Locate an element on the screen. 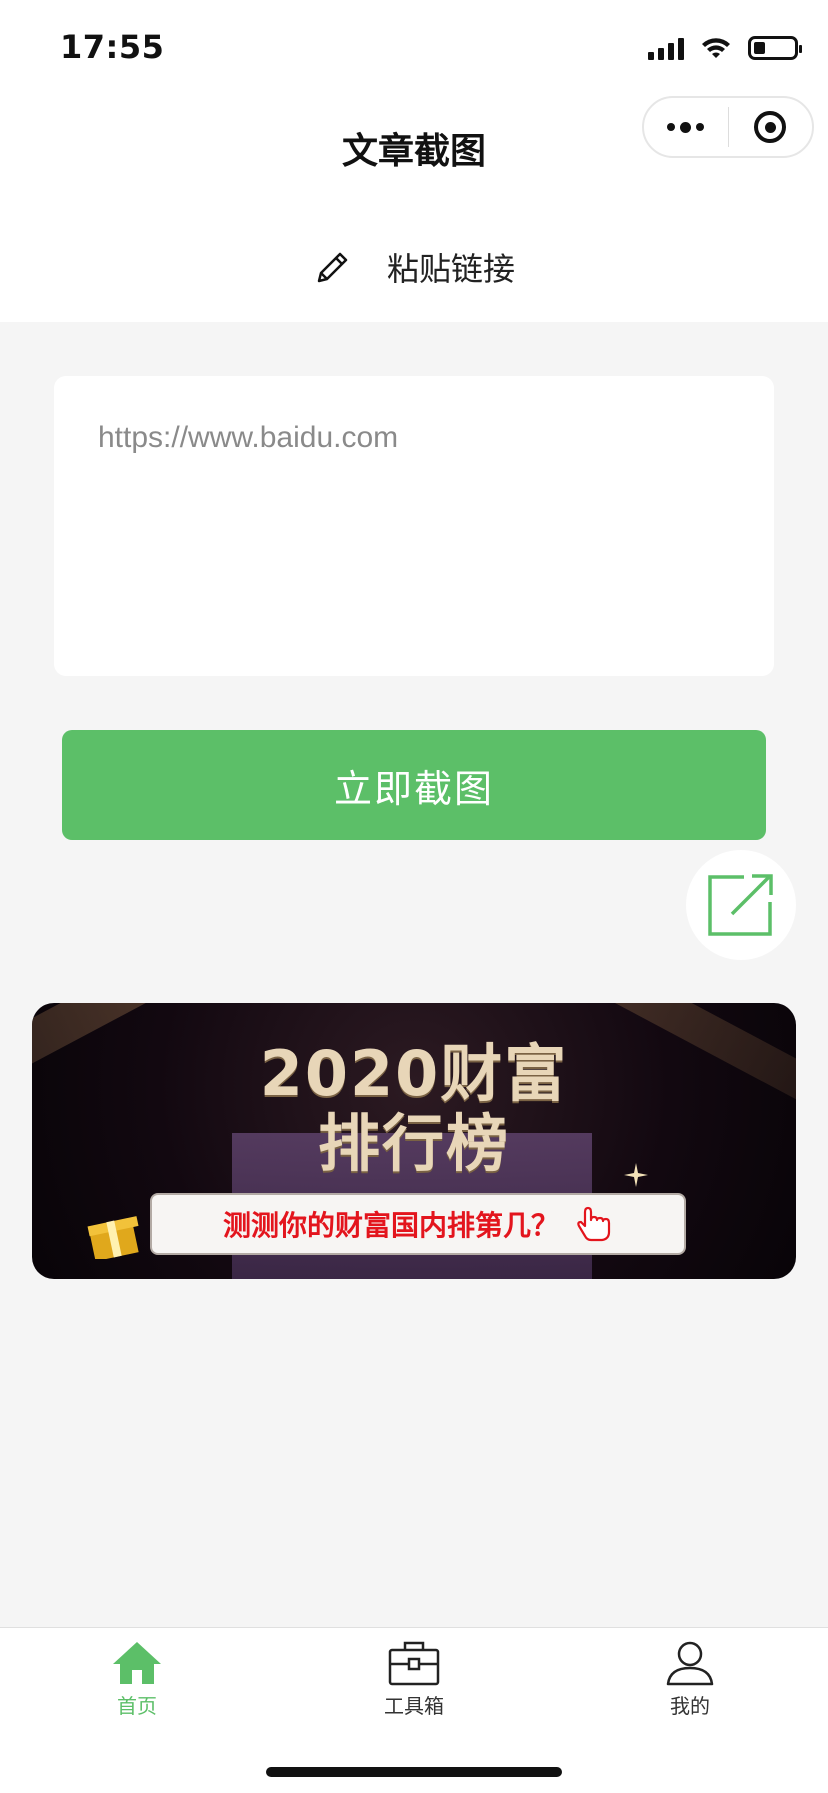 The height and width of the screenshot is (1793, 828). battery-icon is located at coordinates (775, 48).